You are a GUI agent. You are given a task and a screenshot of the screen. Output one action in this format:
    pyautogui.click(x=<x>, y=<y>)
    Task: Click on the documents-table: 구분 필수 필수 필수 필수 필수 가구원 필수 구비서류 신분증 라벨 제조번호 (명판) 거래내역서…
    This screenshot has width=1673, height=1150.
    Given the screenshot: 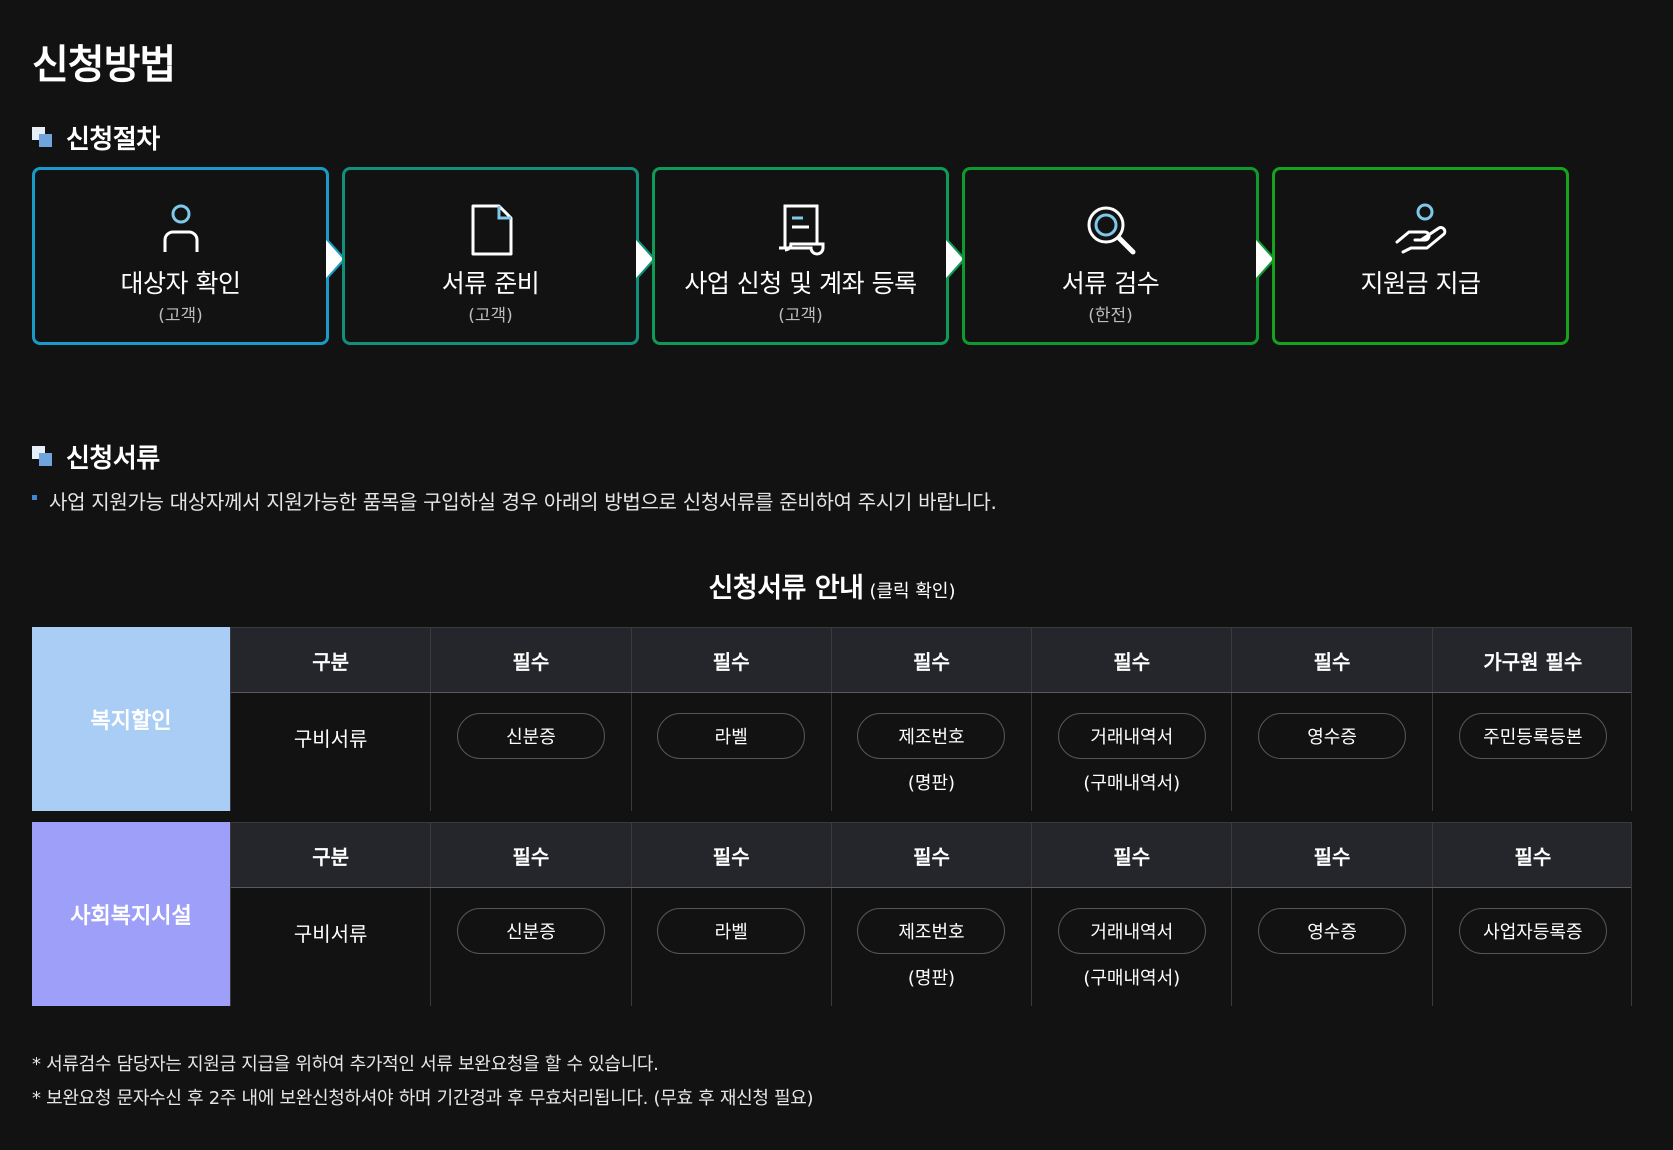 What is the action you would take?
    pyautogui.click(x=931, y=719)
    